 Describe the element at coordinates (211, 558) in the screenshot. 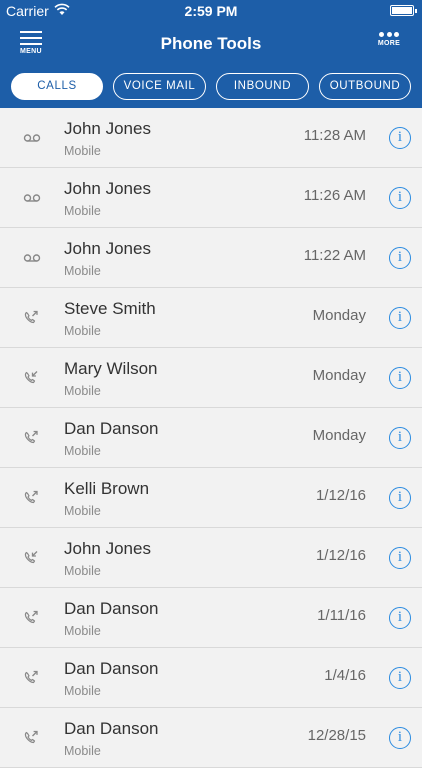

I see `call-row: John Jones Mobile 1/12/16 i` at that location.